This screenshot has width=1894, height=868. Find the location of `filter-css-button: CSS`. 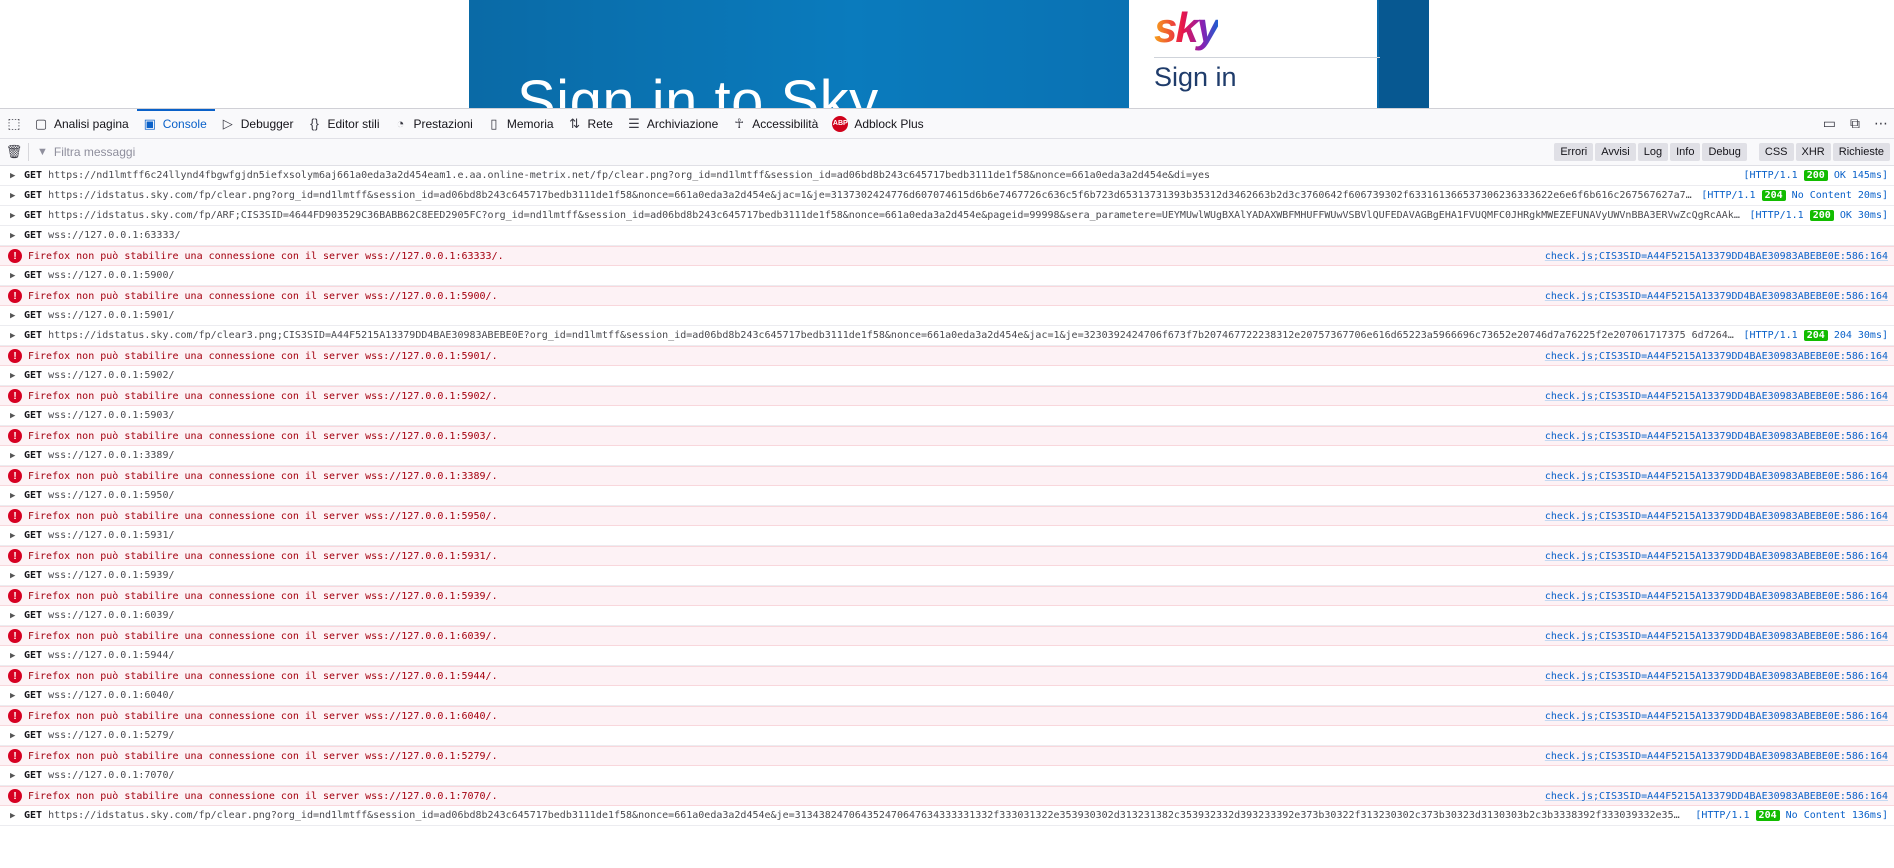

filter-css-button: CSS is located at coordinates (1776, 152).